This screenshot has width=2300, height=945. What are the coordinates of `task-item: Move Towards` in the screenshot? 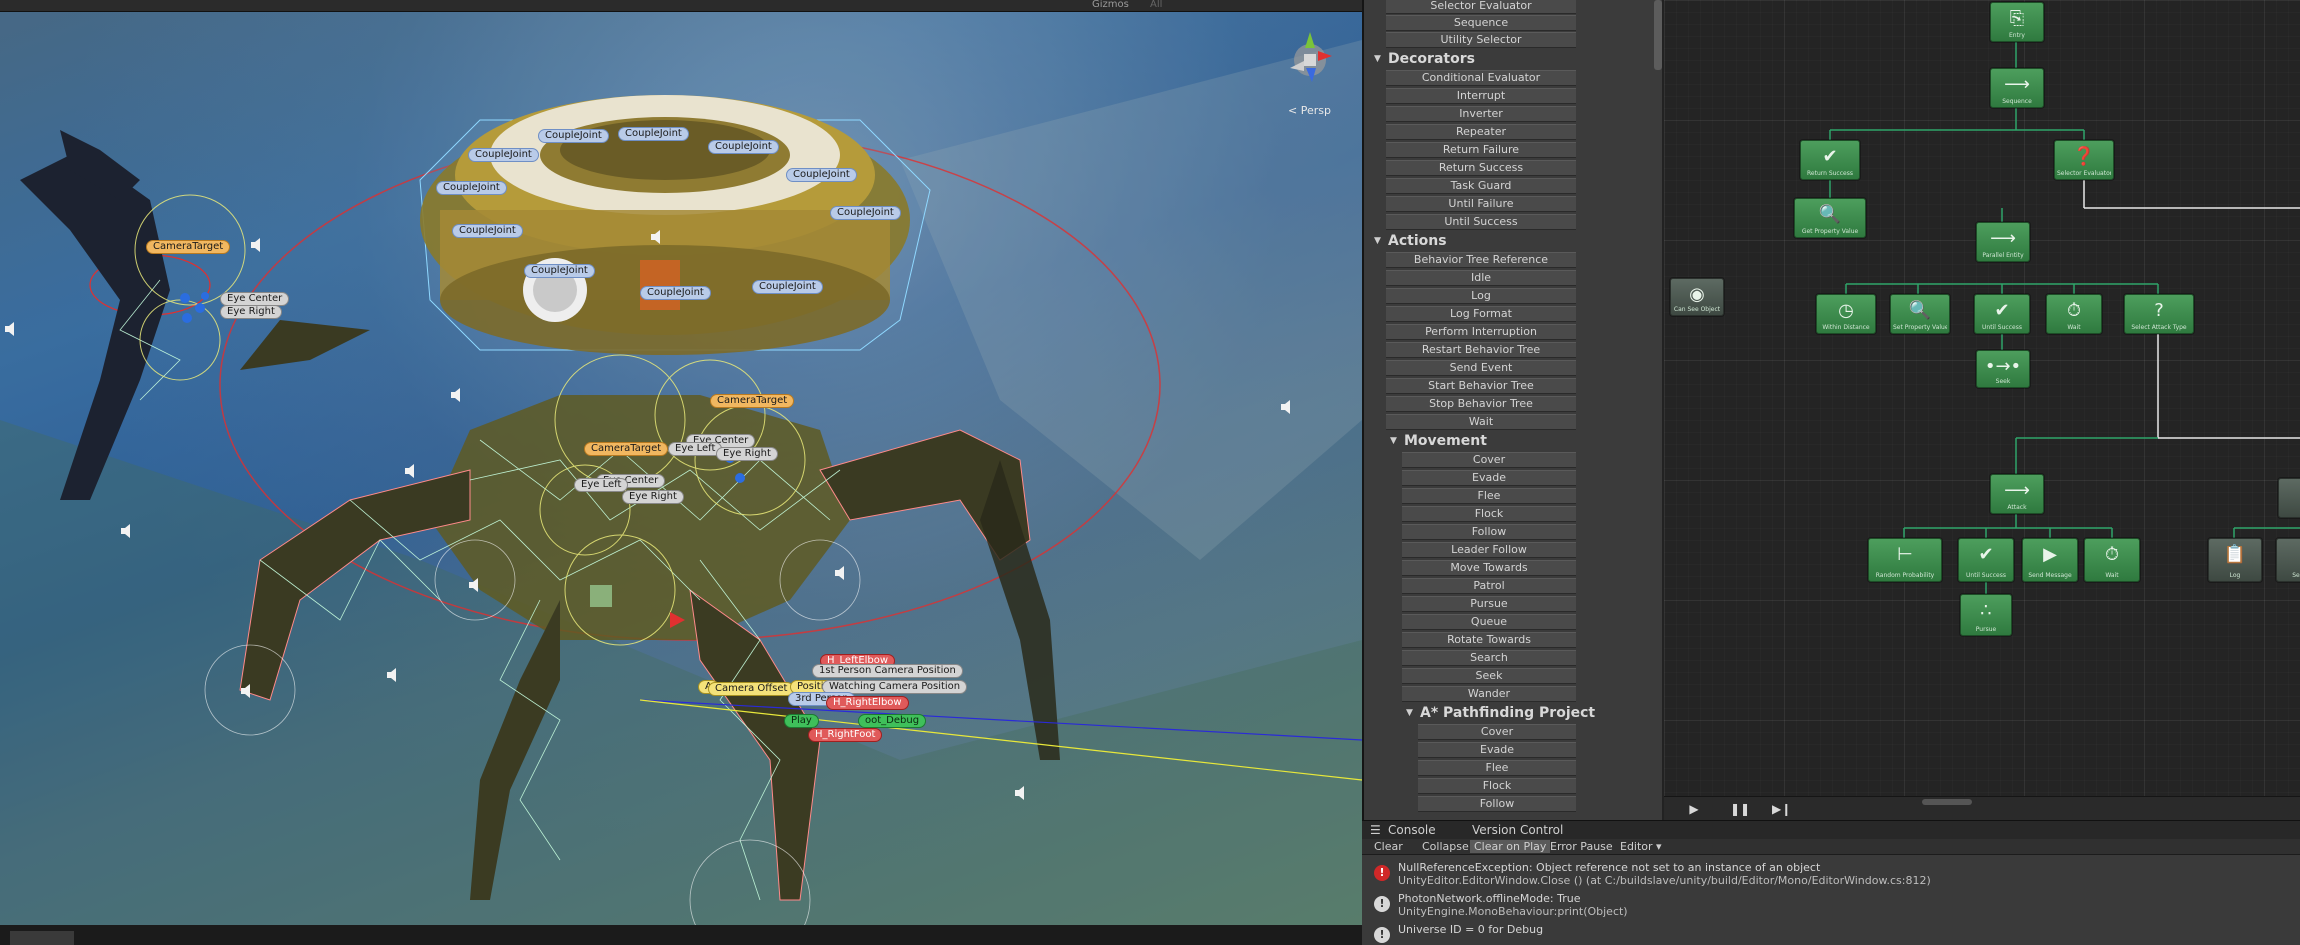 It's located at (1489, 568).